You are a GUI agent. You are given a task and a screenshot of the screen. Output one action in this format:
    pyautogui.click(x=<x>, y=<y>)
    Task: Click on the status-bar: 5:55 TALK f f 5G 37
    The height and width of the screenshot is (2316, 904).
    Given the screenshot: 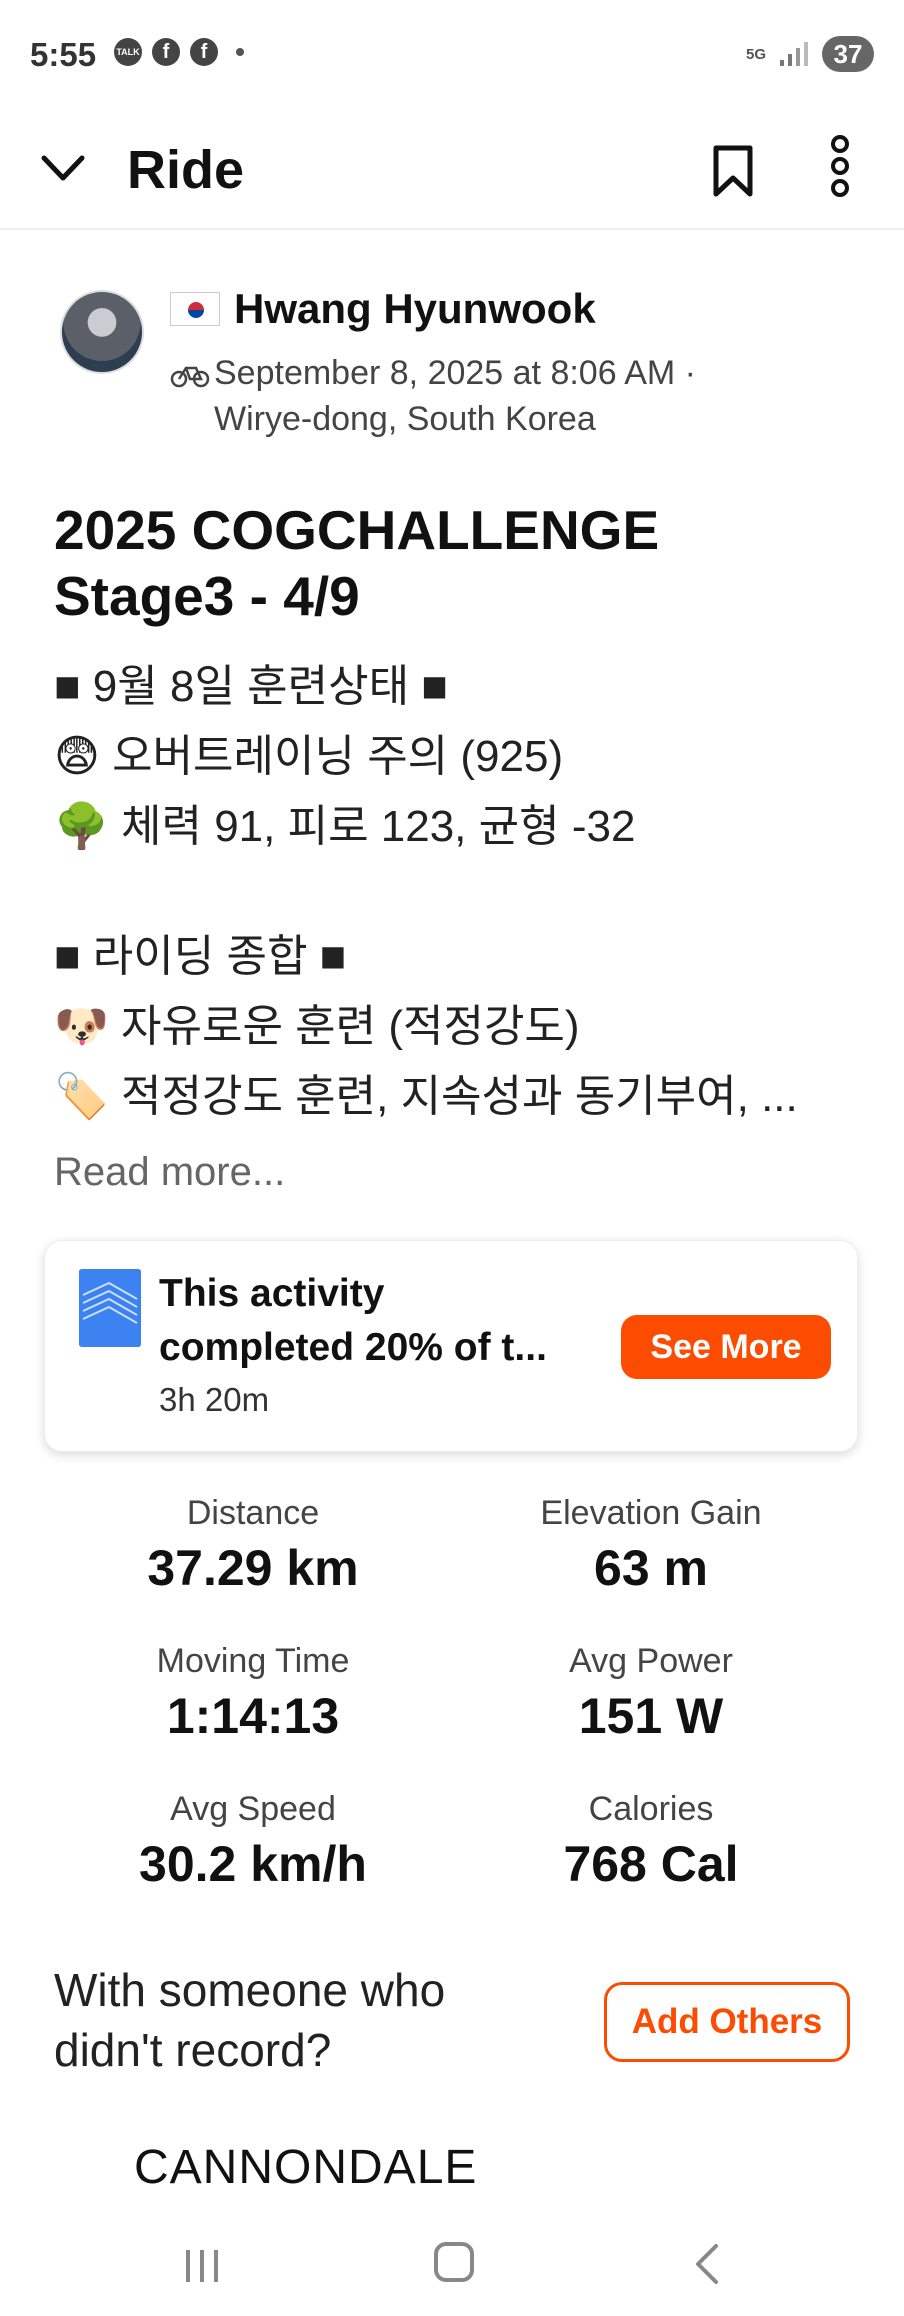 What is the action you would take?
    pyautogui.click(x=452, y=55)
    